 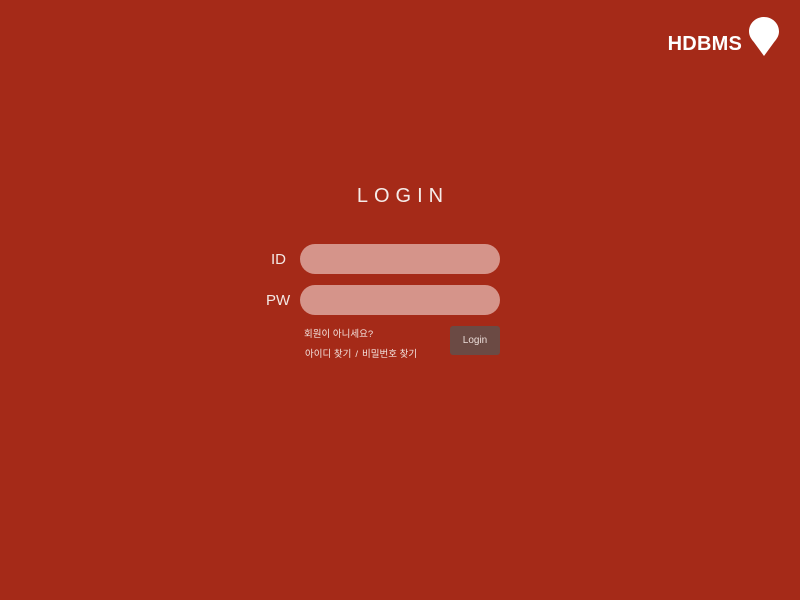 I want to click on id-label: ID, so click(x=278, y=259).